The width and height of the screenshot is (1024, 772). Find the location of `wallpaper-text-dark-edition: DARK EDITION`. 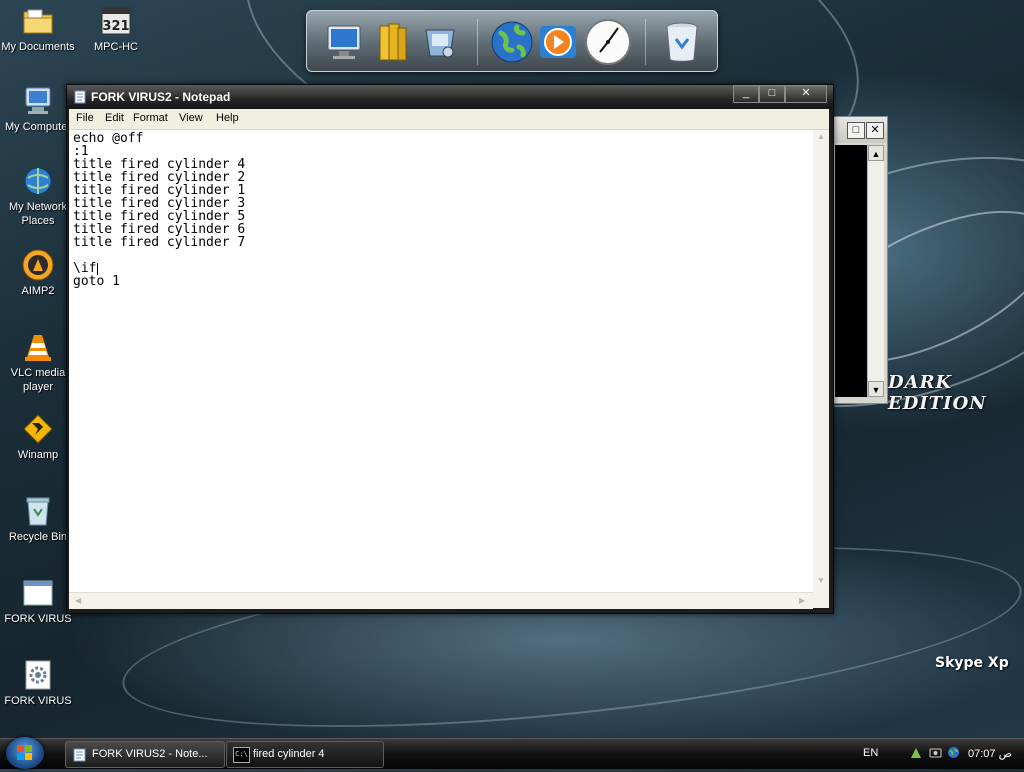

wallpaper-text-dark-edition: DARK EDITION is located at coordinates (937, 393).